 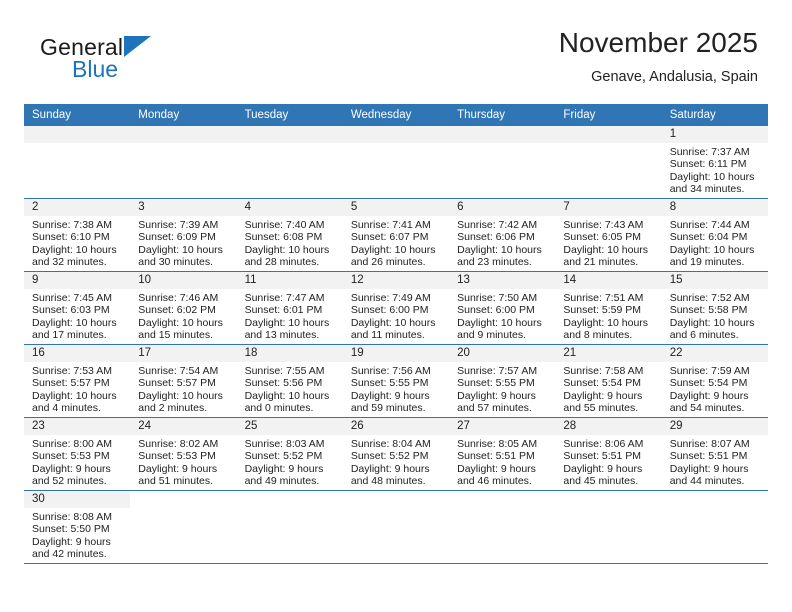 What do you see at coordinates (502, 207) in the screenshot?
I see `day-number: 6` at bounding box center [502, 207].